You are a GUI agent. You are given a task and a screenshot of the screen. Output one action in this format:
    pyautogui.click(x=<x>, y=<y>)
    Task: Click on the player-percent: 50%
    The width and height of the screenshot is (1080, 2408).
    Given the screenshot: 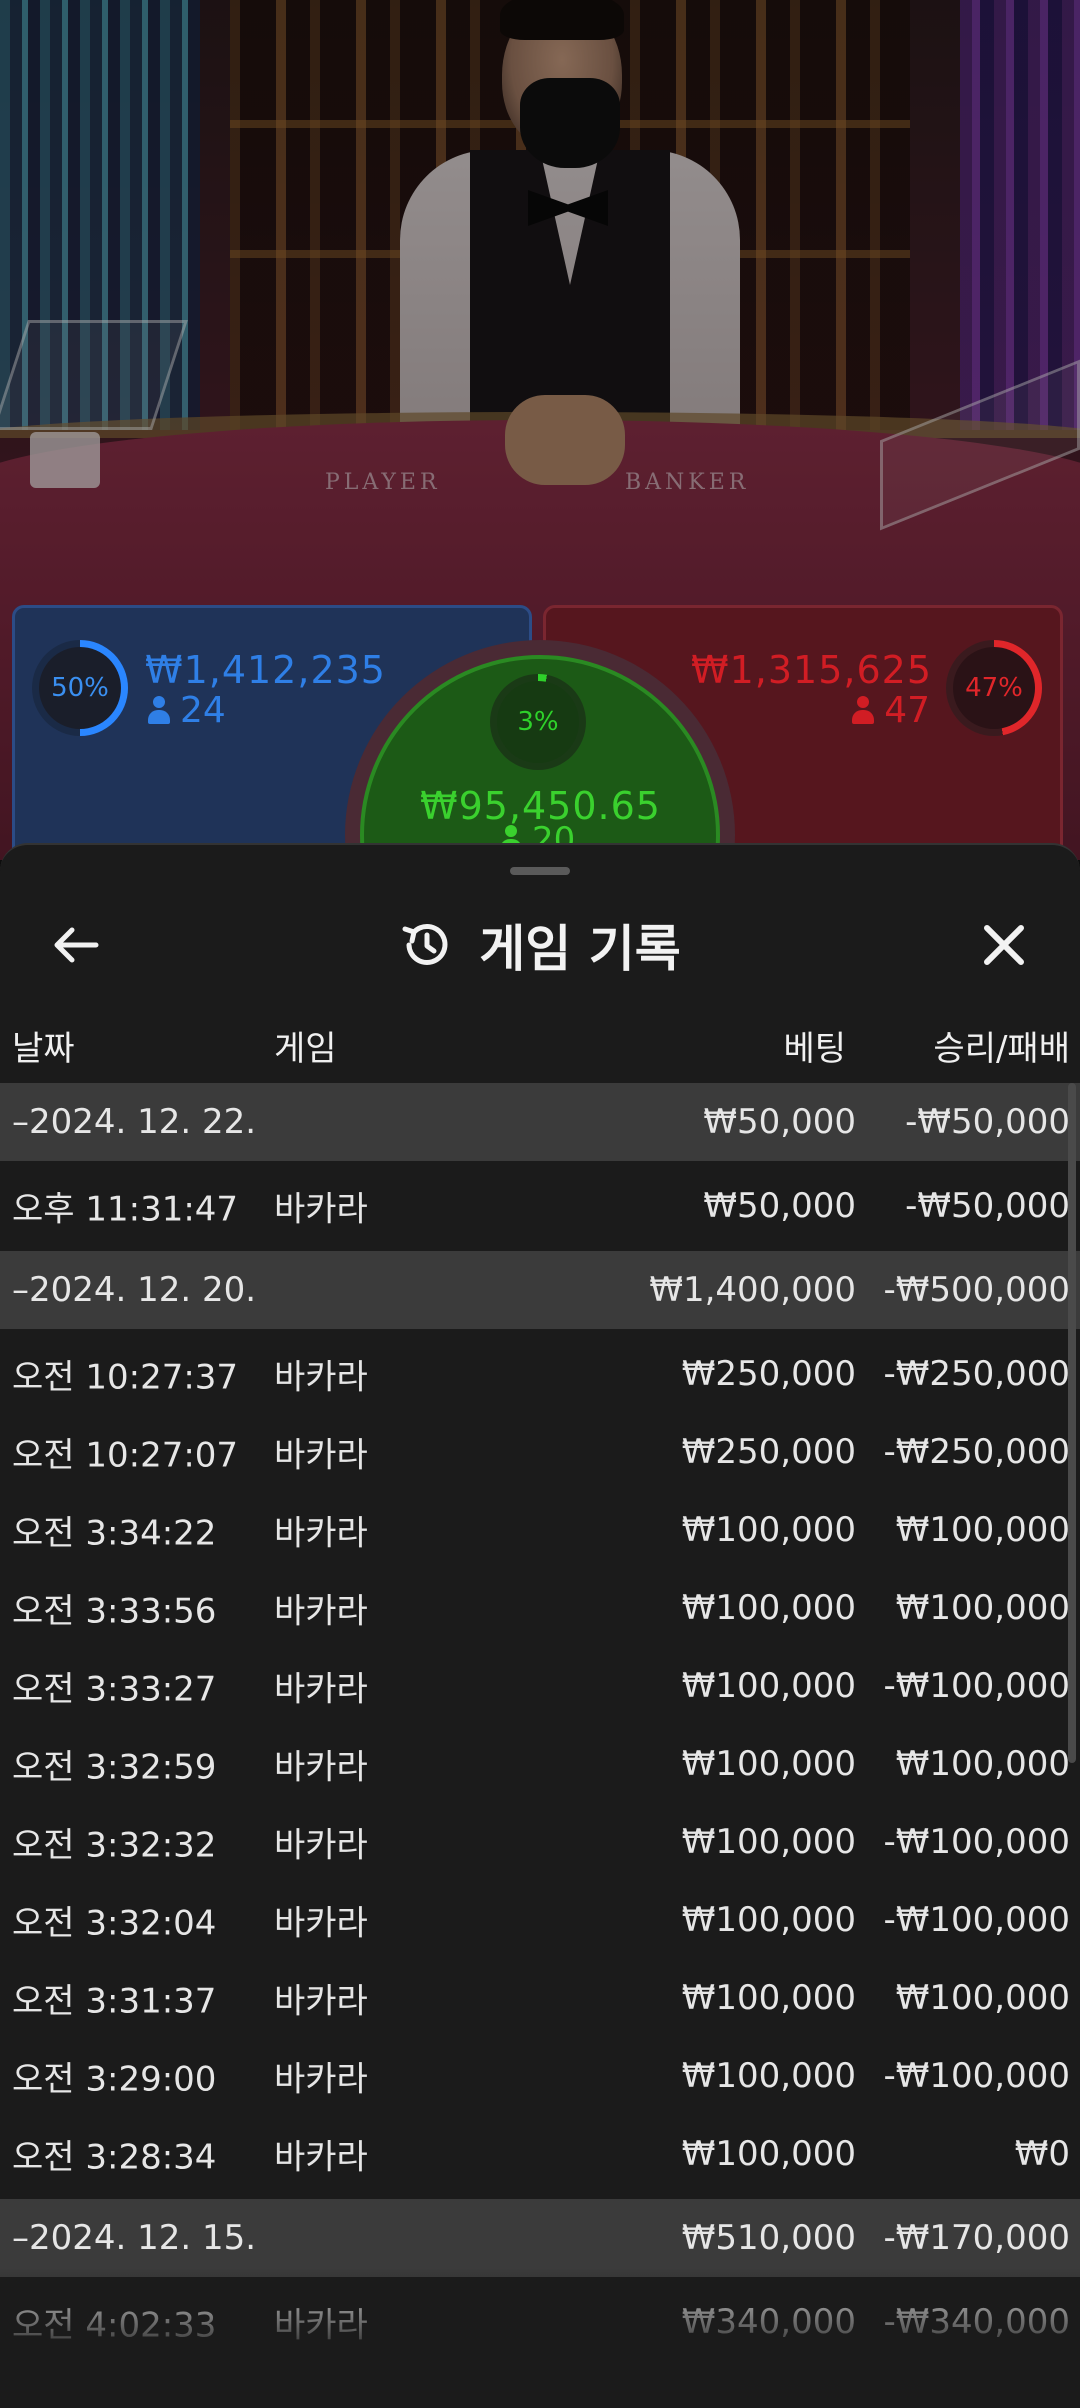 What is the action you would take?
    pyautogui.click(x=80, y=688)
    